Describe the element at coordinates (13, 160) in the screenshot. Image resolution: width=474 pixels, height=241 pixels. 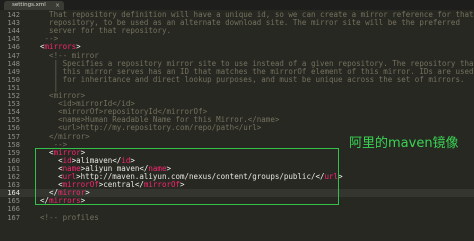
I see `line-number: 160` at that location.